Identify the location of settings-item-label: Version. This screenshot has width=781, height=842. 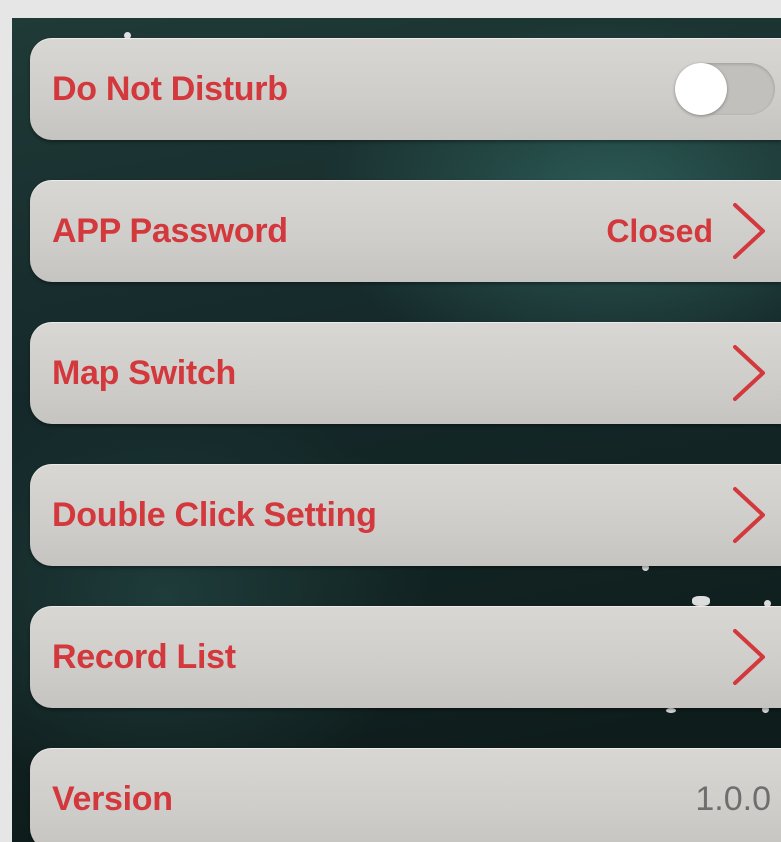
(112, 798).